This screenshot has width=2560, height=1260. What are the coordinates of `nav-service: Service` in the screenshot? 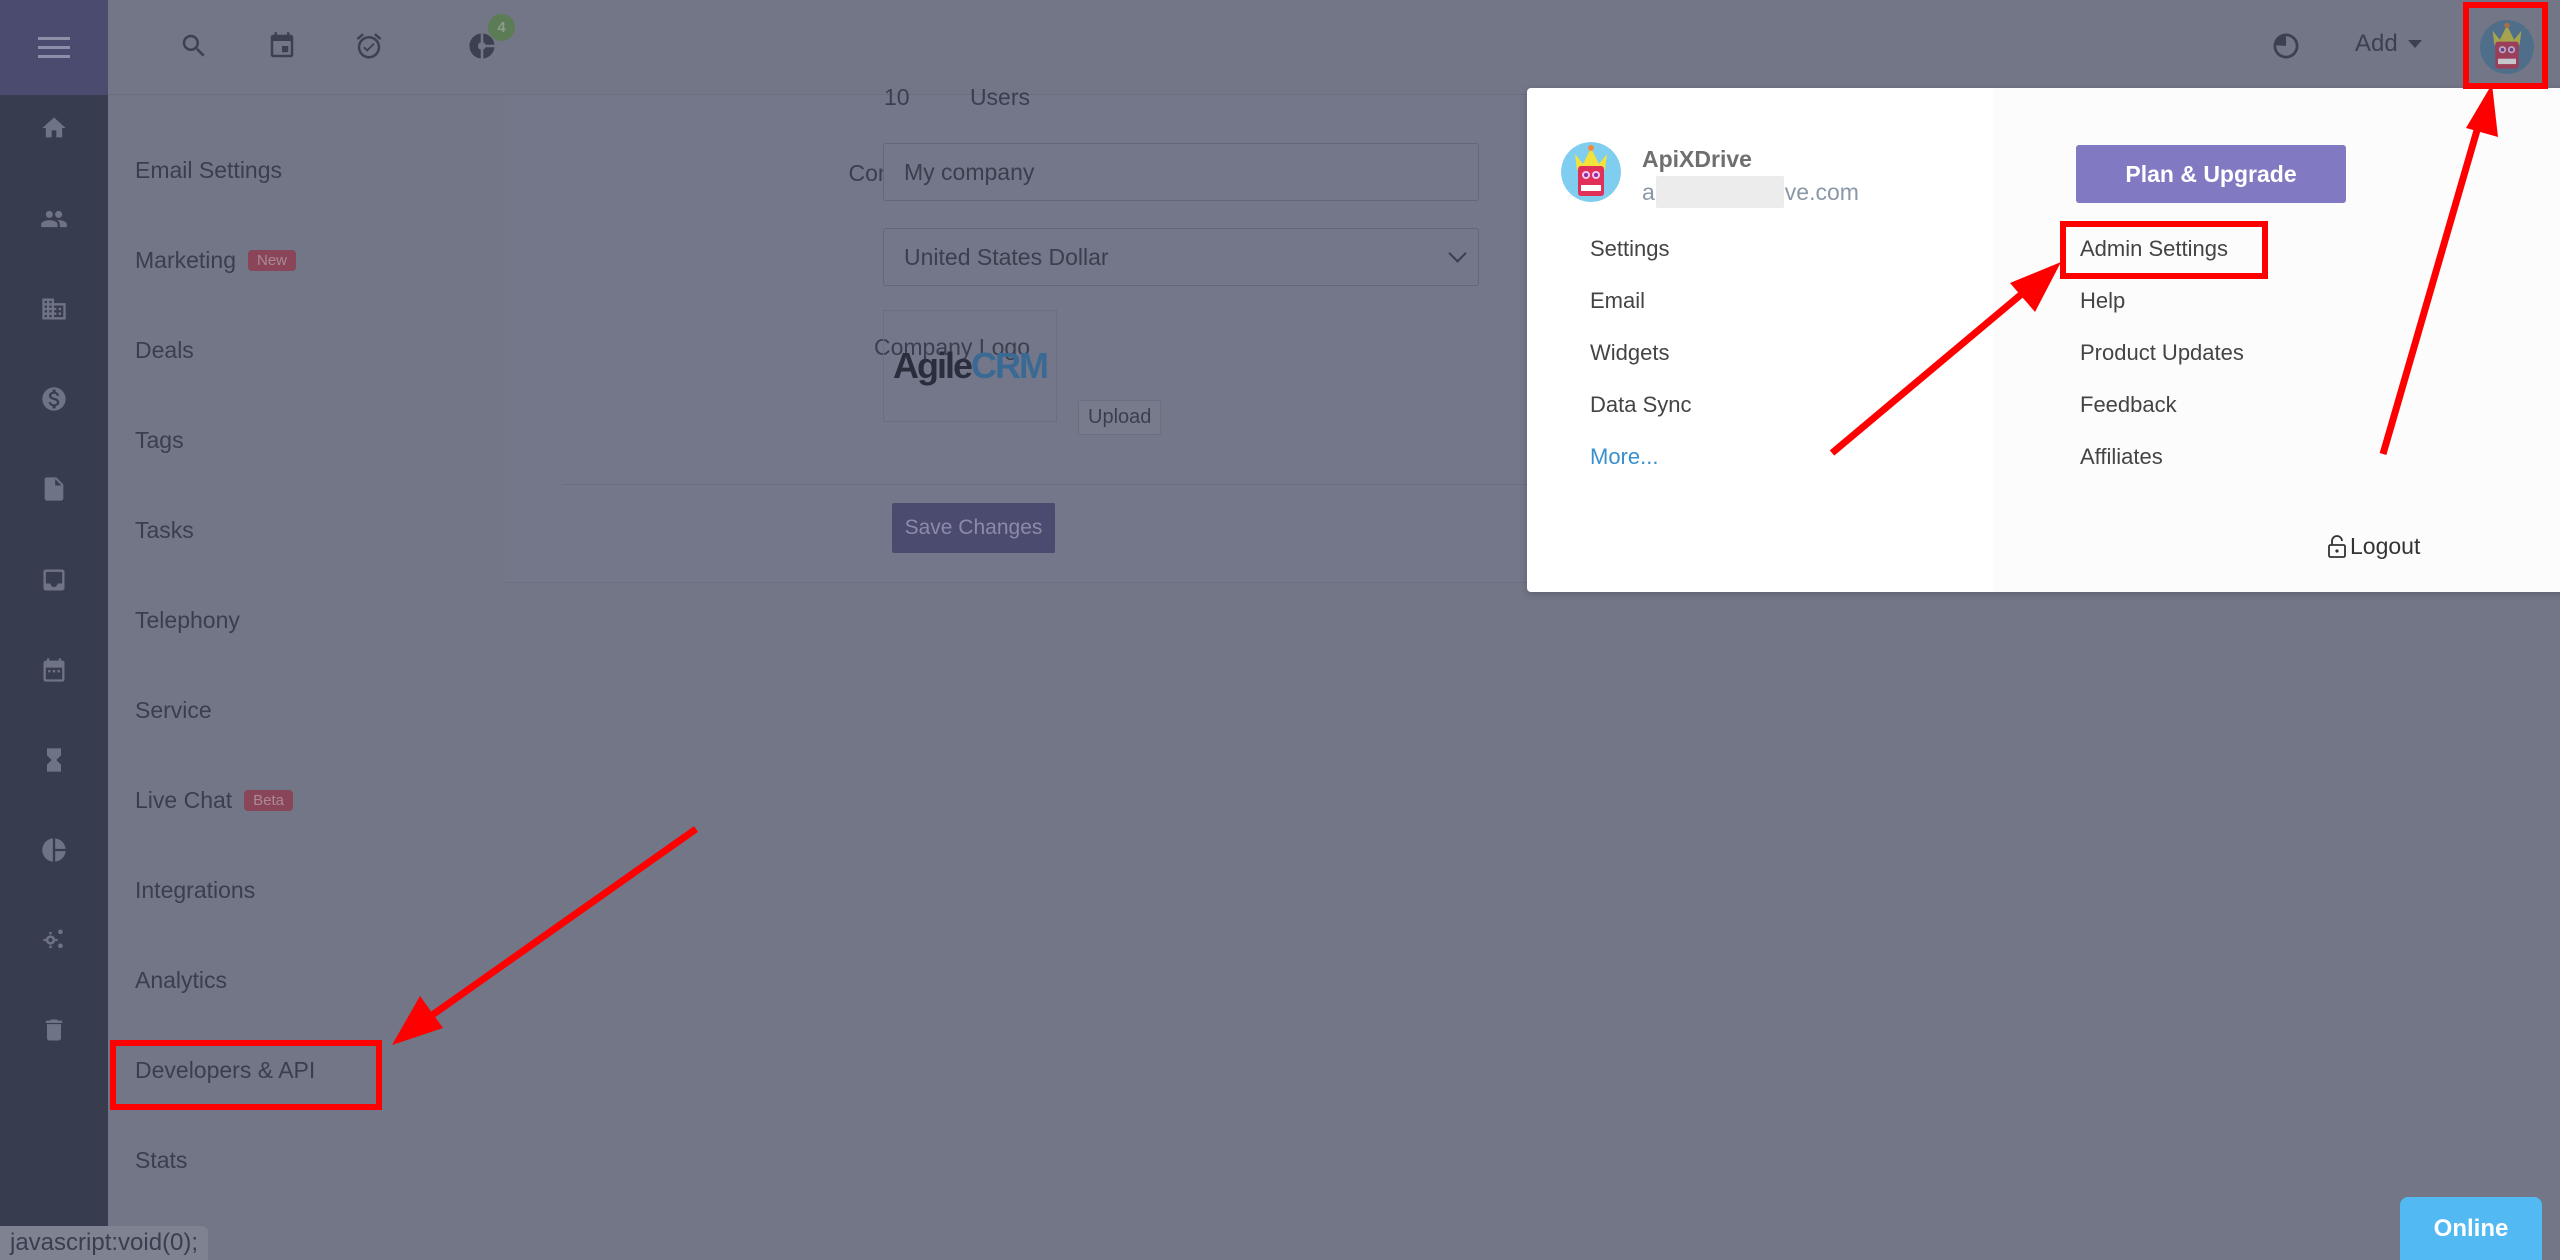 It's located at (173, 710).